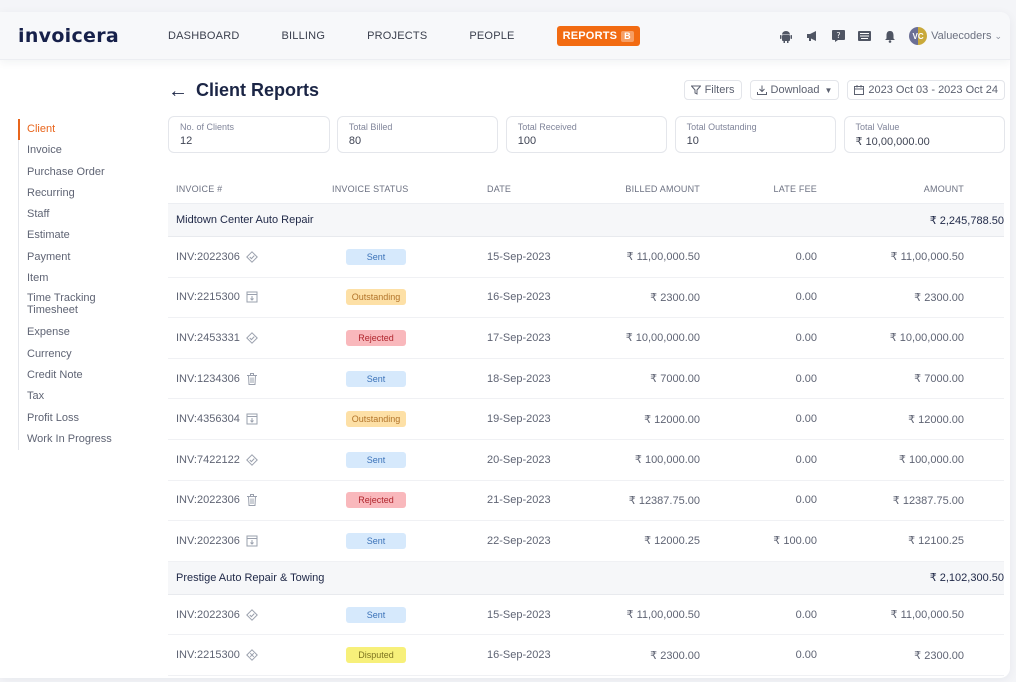  I want to click on amount-cell: ₹ 2300.00, so click(939, 297).